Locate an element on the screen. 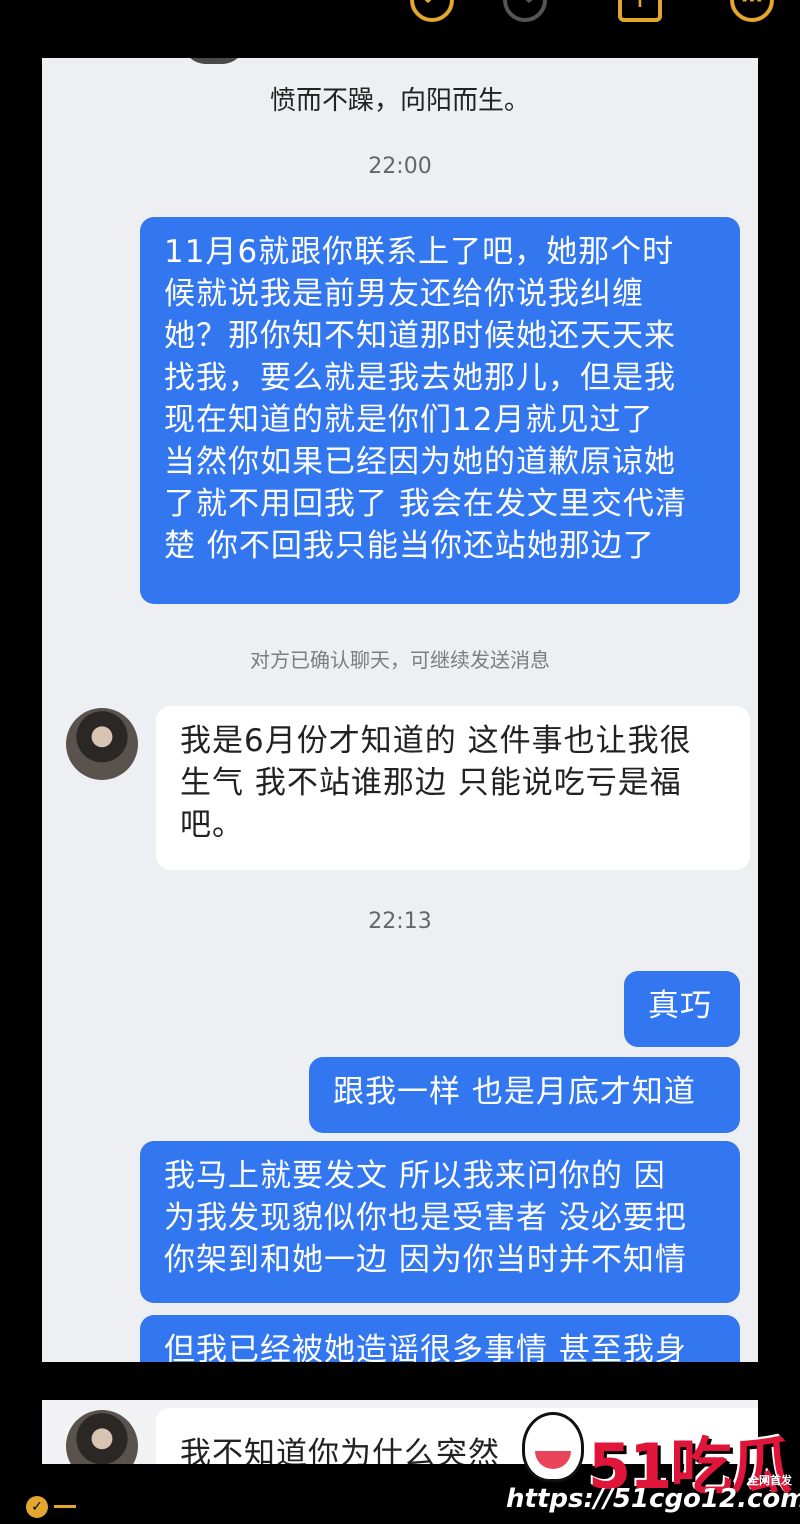 The image size is (800, 1524). top-toolbar: ↶ ↷ ↑ ⋯ is located at coordinates (400, 28).